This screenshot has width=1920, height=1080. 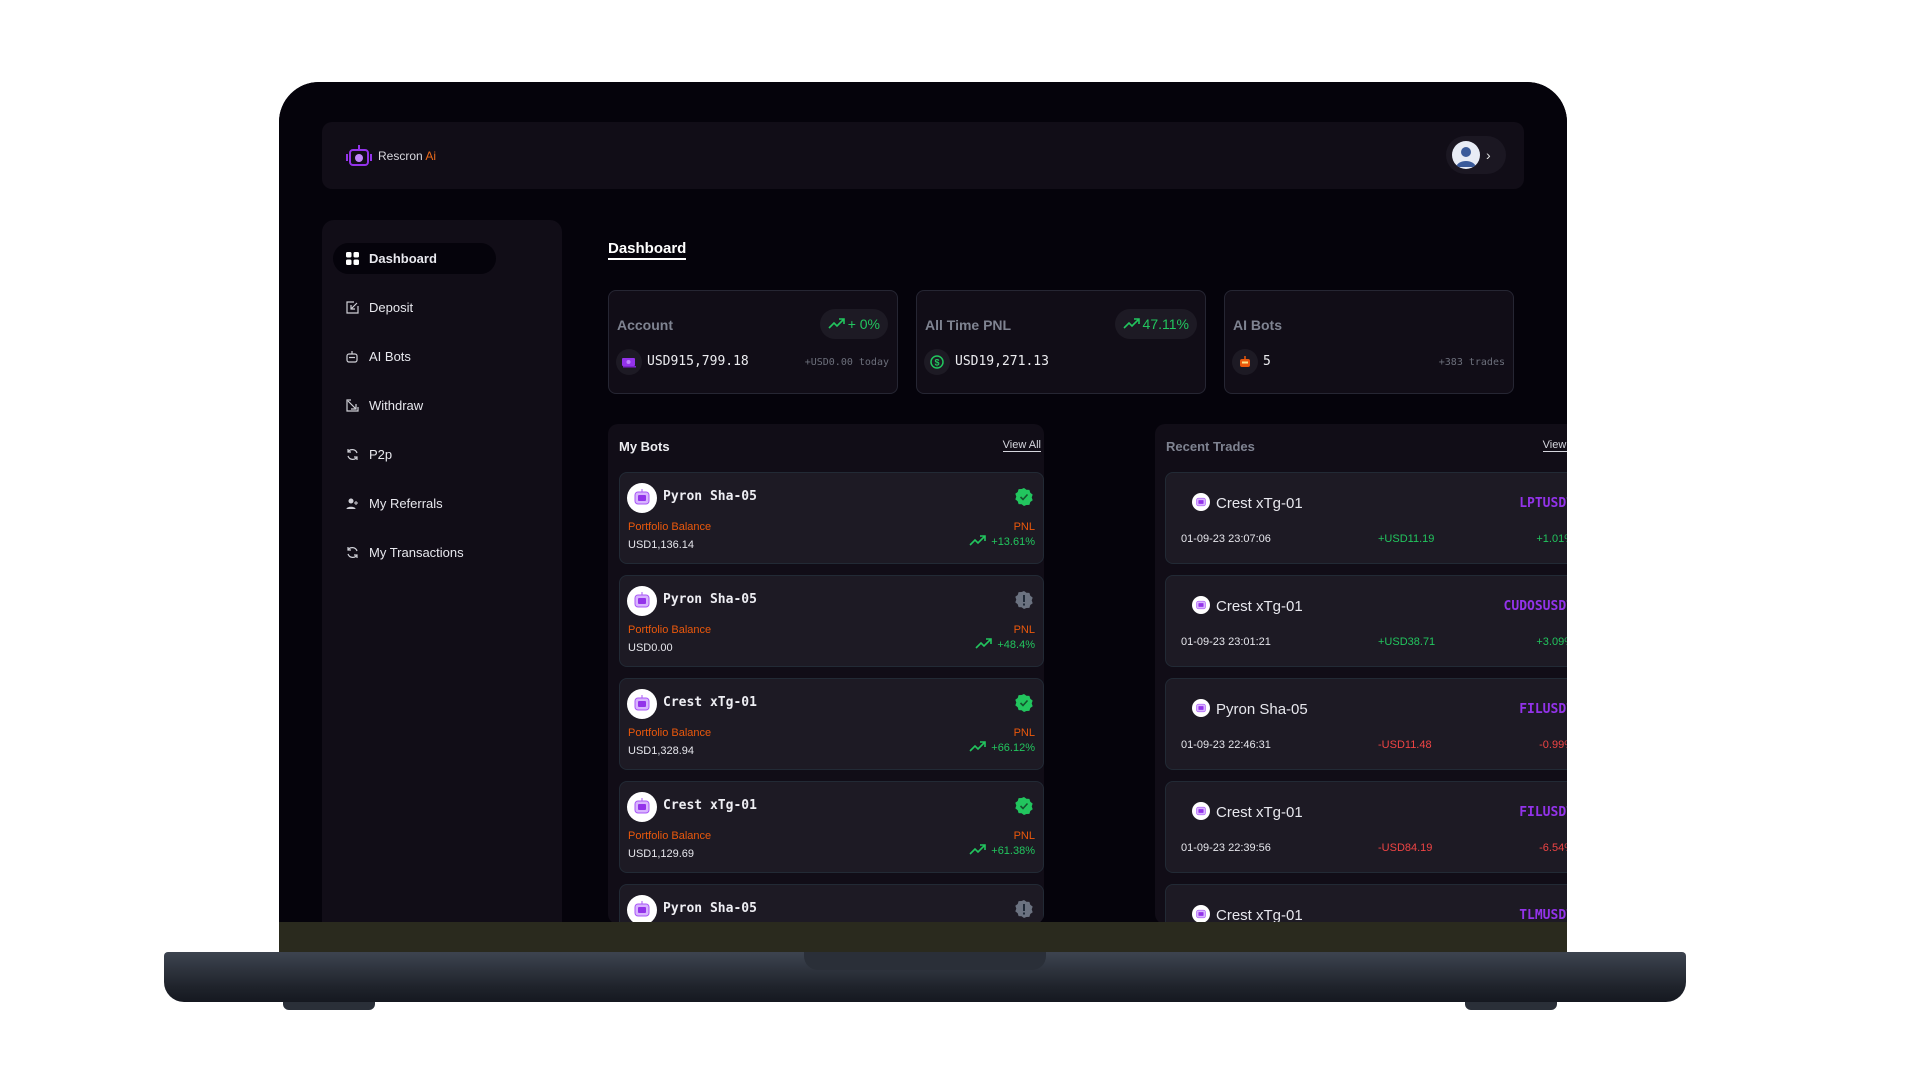 I want to click on sidebar-item-label: Deposit, so click(x=391, y=307).